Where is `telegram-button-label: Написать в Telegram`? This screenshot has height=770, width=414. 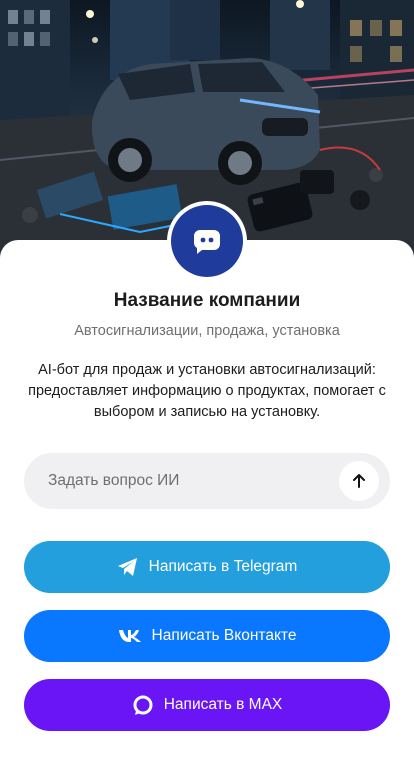 telegram-button-label: Написать в Telegram is located at coordinates (223, 566).